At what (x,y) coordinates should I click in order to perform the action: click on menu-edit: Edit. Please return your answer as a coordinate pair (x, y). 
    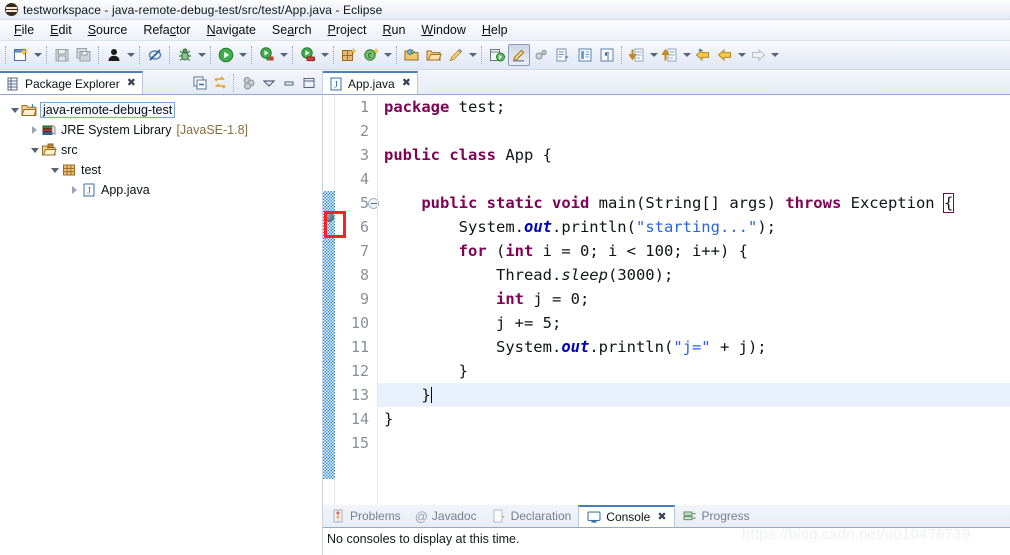
    Looking at the image, I should click on (61, 30).